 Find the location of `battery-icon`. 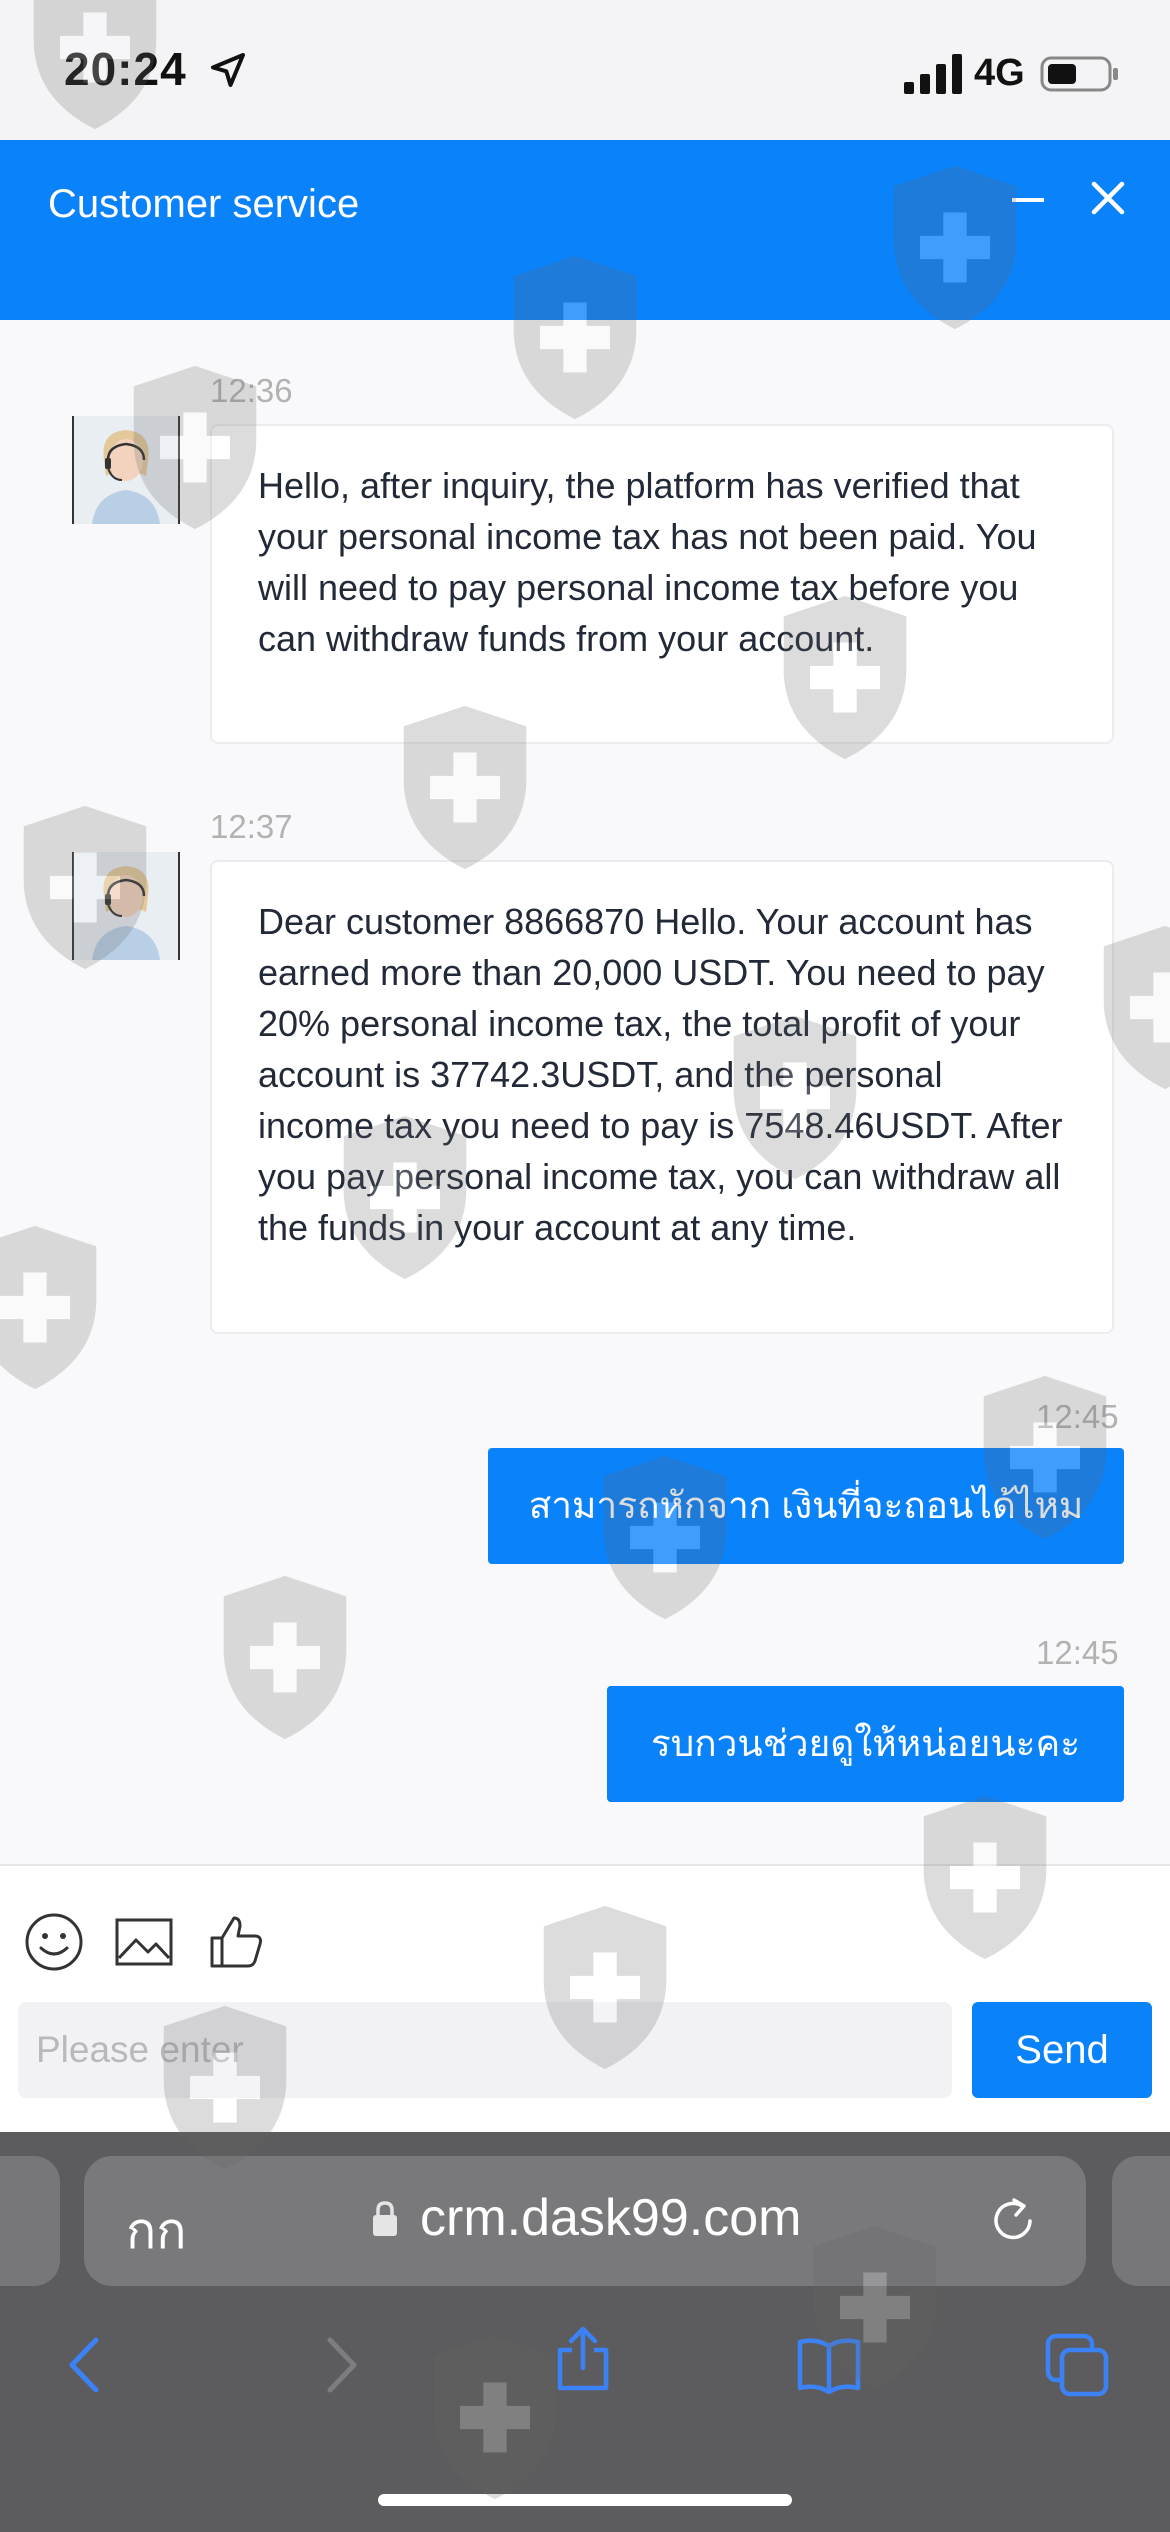

battery-icon is located at coordinates (1079, 74).